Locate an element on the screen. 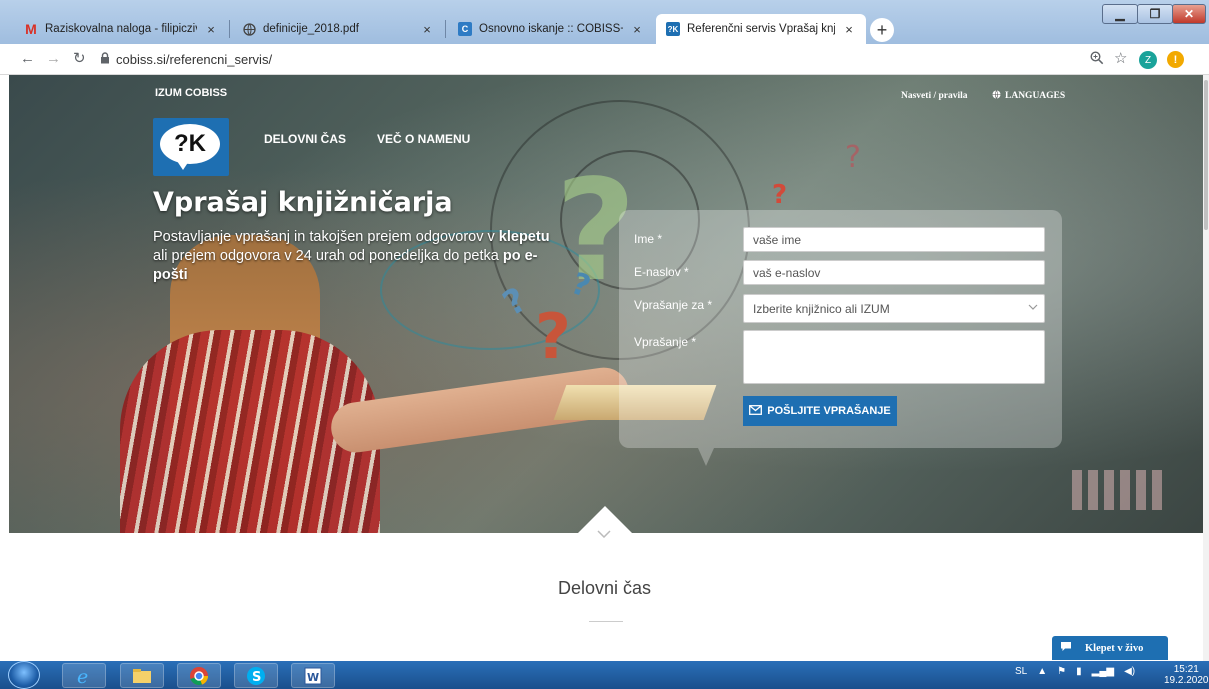 This screenshot has height=689, width=1209. email-input: vaš e-naslov is located at coordinates (894, 272).